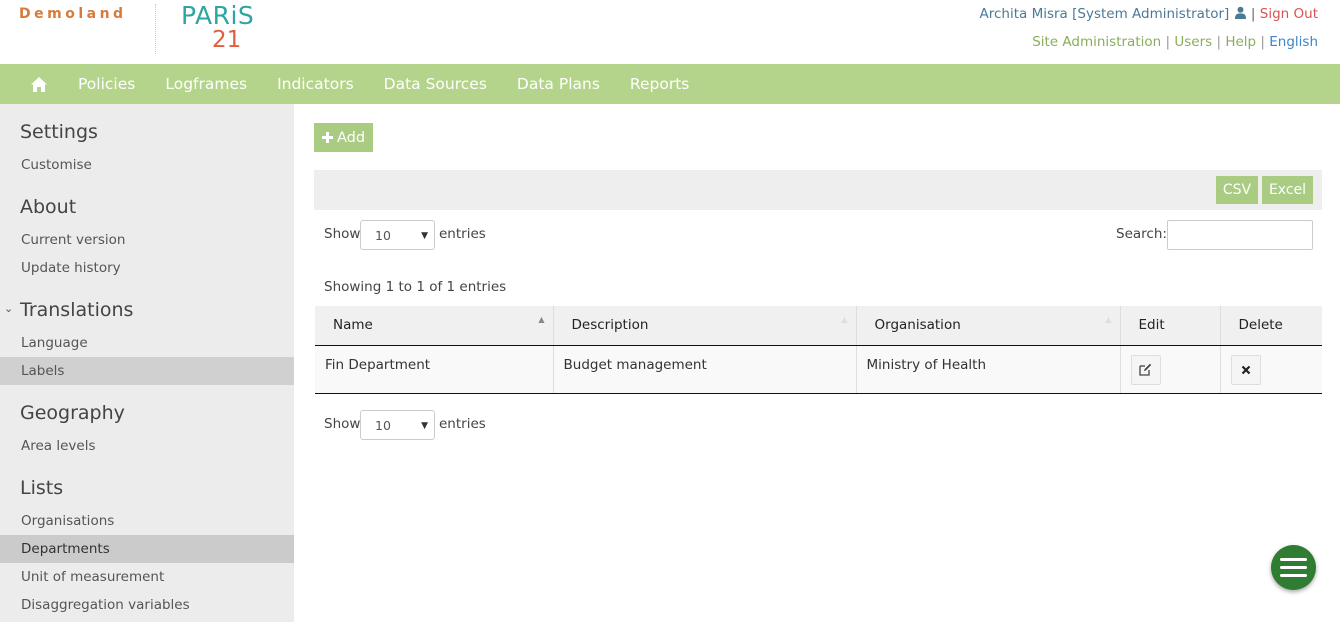 The height and width of the screenshot is (622, 1340). What do you see at coordinates (1151, 325) in the screenshot?
I see `column-edit-label: Edit` at bounding box center [1151, 325].